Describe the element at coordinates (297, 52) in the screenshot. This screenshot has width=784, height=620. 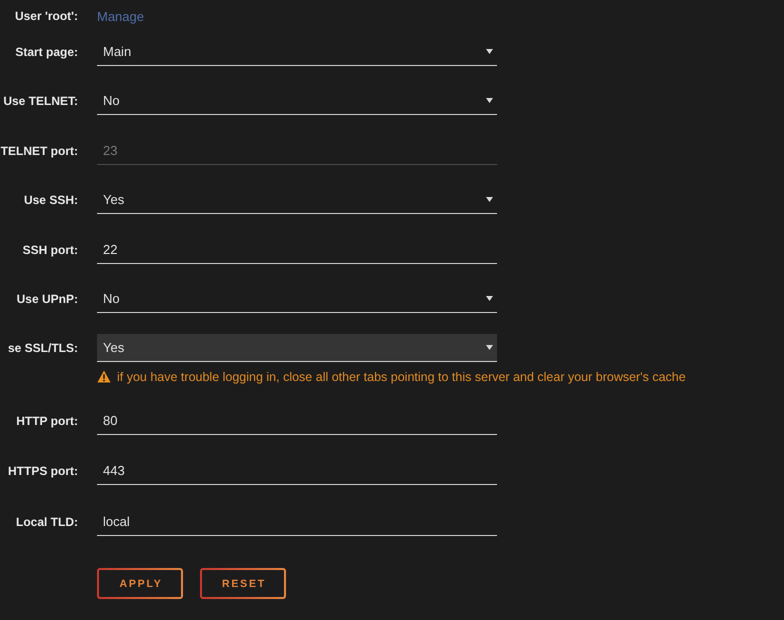
I see `dropdown: Main` at that location.